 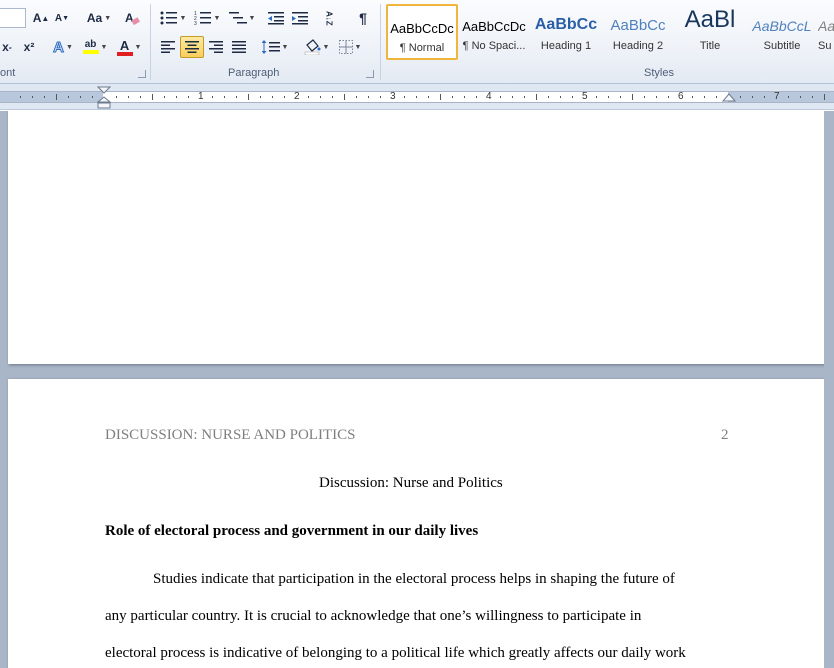 I want to click on style-heading-1: AaBbCc Heading 1, so click(x=566, y=32).